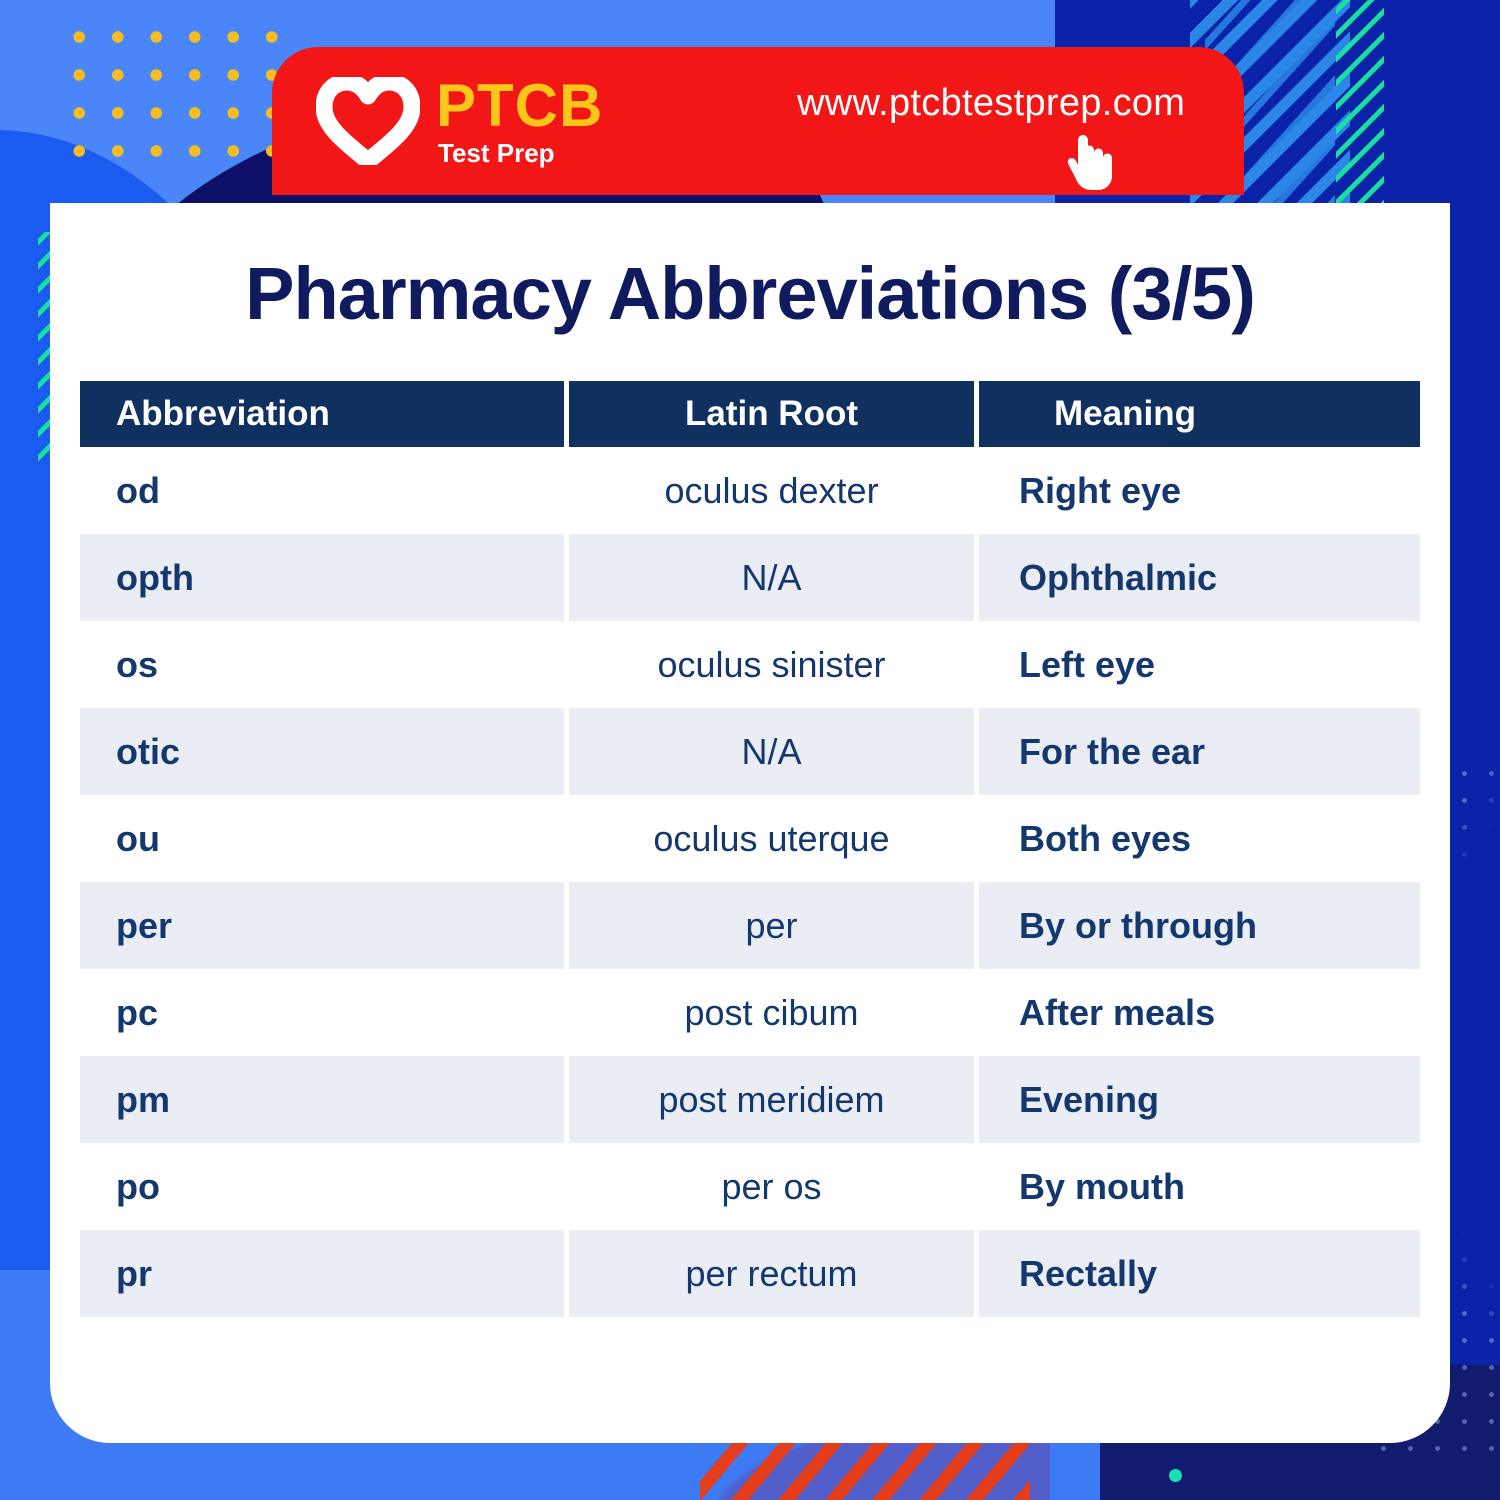  I want to click on cell-latin-root: per, so click(774, 925).